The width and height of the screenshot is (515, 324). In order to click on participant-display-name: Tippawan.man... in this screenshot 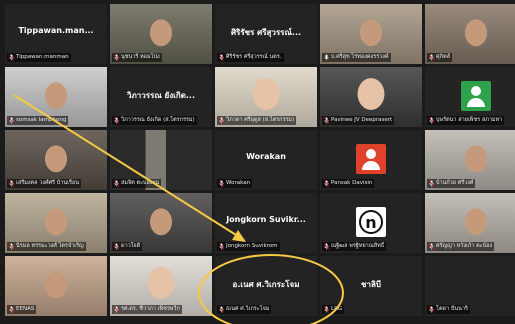, I will do `click(56, 30)`.